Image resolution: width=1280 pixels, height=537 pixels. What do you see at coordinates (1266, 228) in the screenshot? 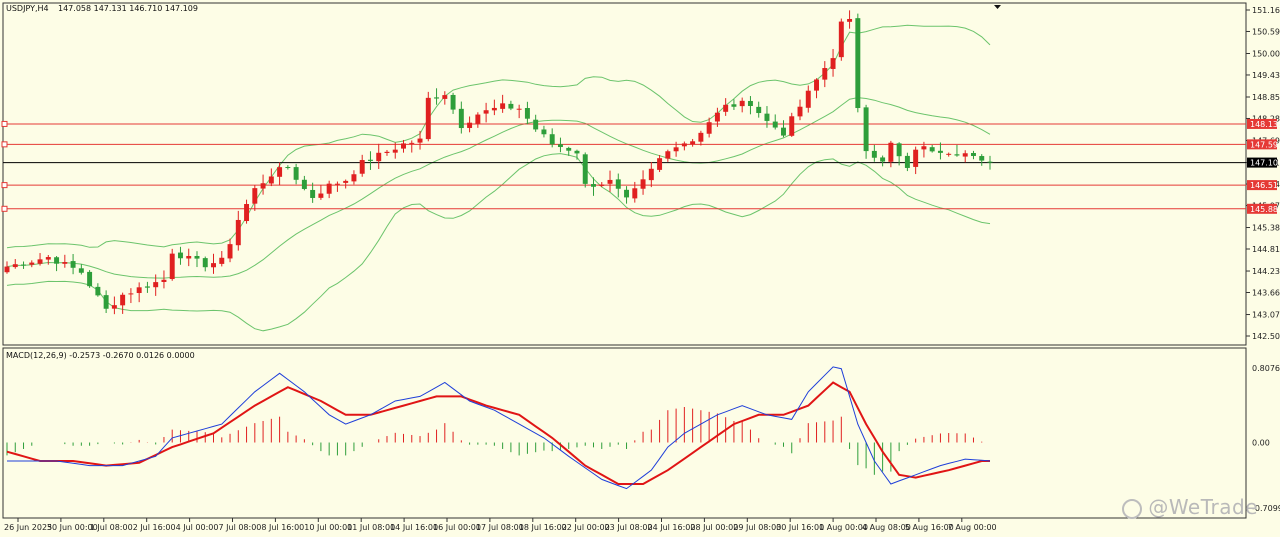
I see `price-tick-label: 145.385` at bounding box center [1266, 228].